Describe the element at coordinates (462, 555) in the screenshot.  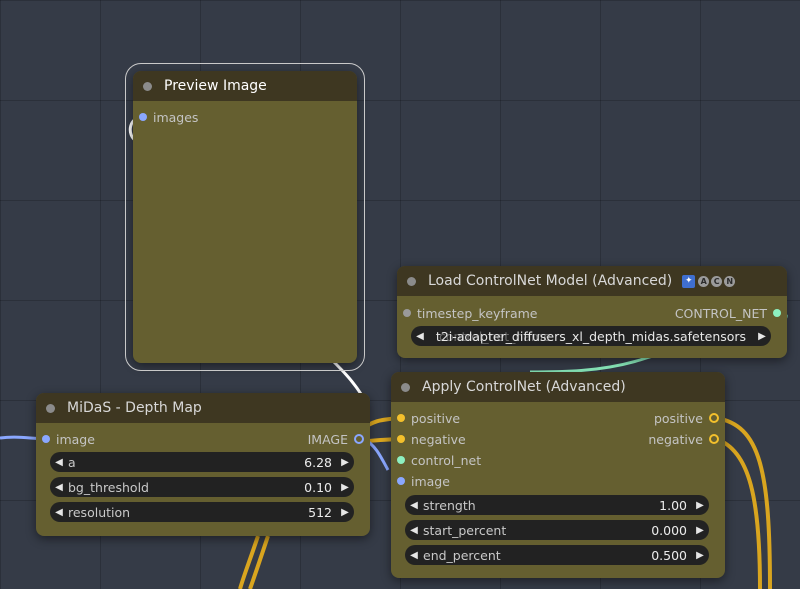
I see `widget-label: end_percent` at that location.